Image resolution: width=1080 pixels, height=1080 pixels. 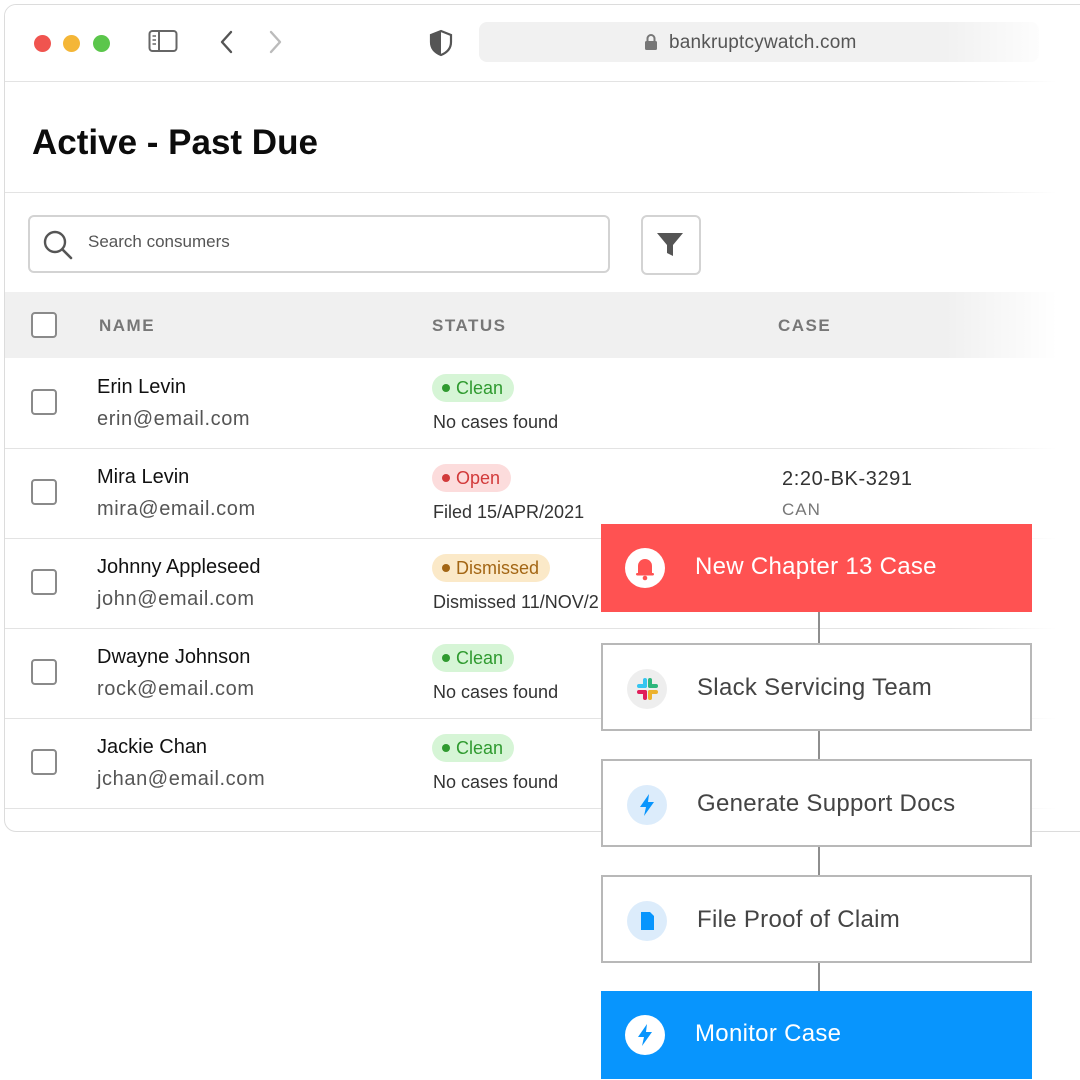 What do you see at coordinates (826, 803) in the screenshot?
I see `workflow-step-label: Generate Support Docs` at bounding box center [826, 803].